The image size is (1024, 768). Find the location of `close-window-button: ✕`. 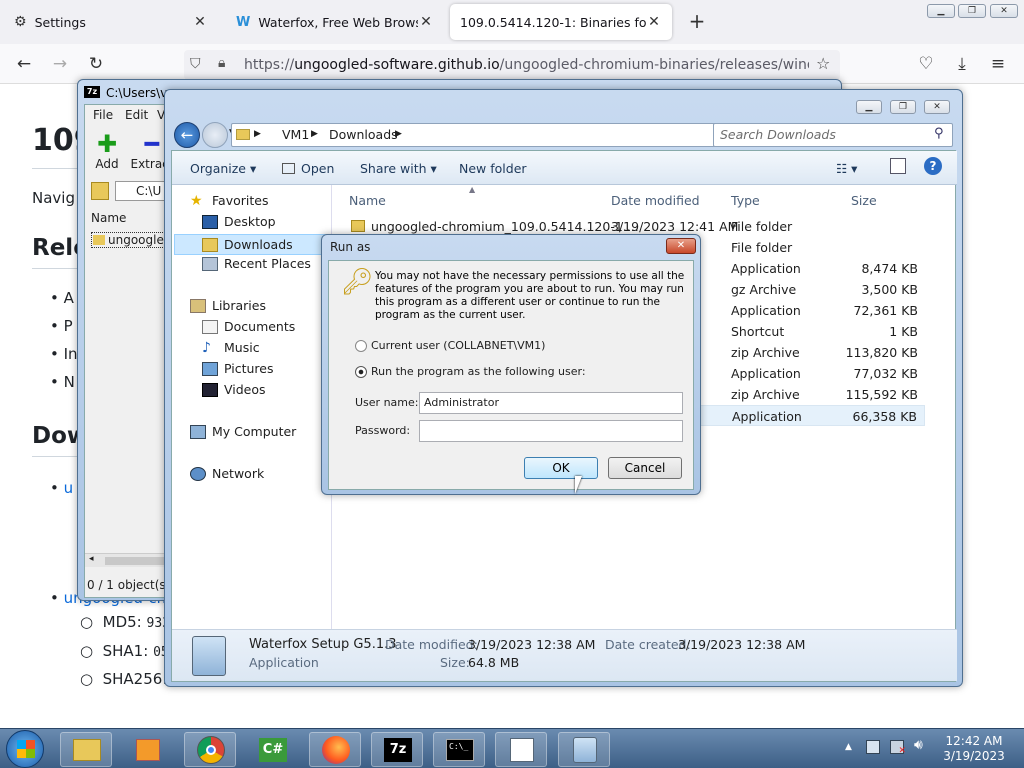

close-window-button: ✕ is located at coordinates (1004, 11).